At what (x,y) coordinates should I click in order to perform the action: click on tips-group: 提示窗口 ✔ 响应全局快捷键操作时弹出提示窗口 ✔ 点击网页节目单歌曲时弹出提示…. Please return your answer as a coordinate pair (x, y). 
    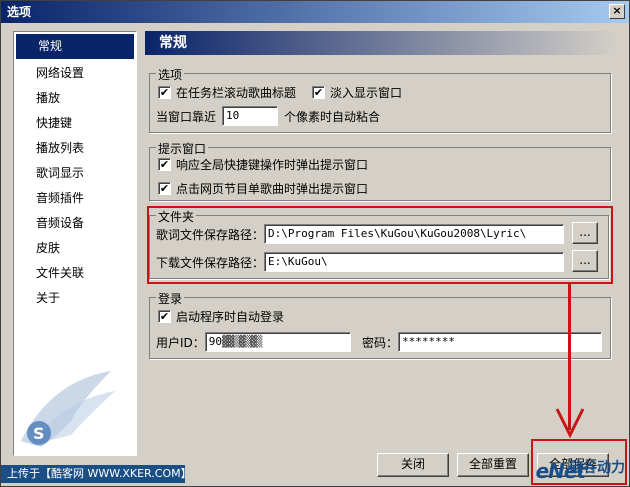
    Looking at the image, I should click on (380, 170).